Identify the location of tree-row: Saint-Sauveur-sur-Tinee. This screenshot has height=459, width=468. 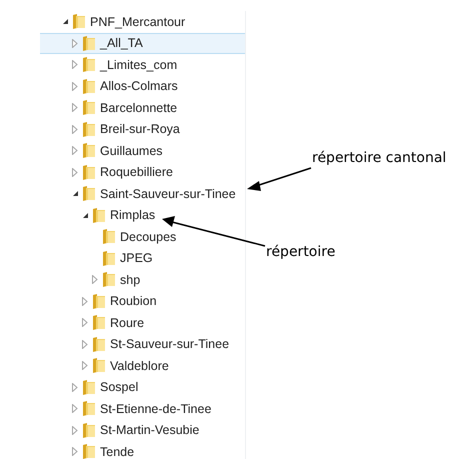
(142, 193).